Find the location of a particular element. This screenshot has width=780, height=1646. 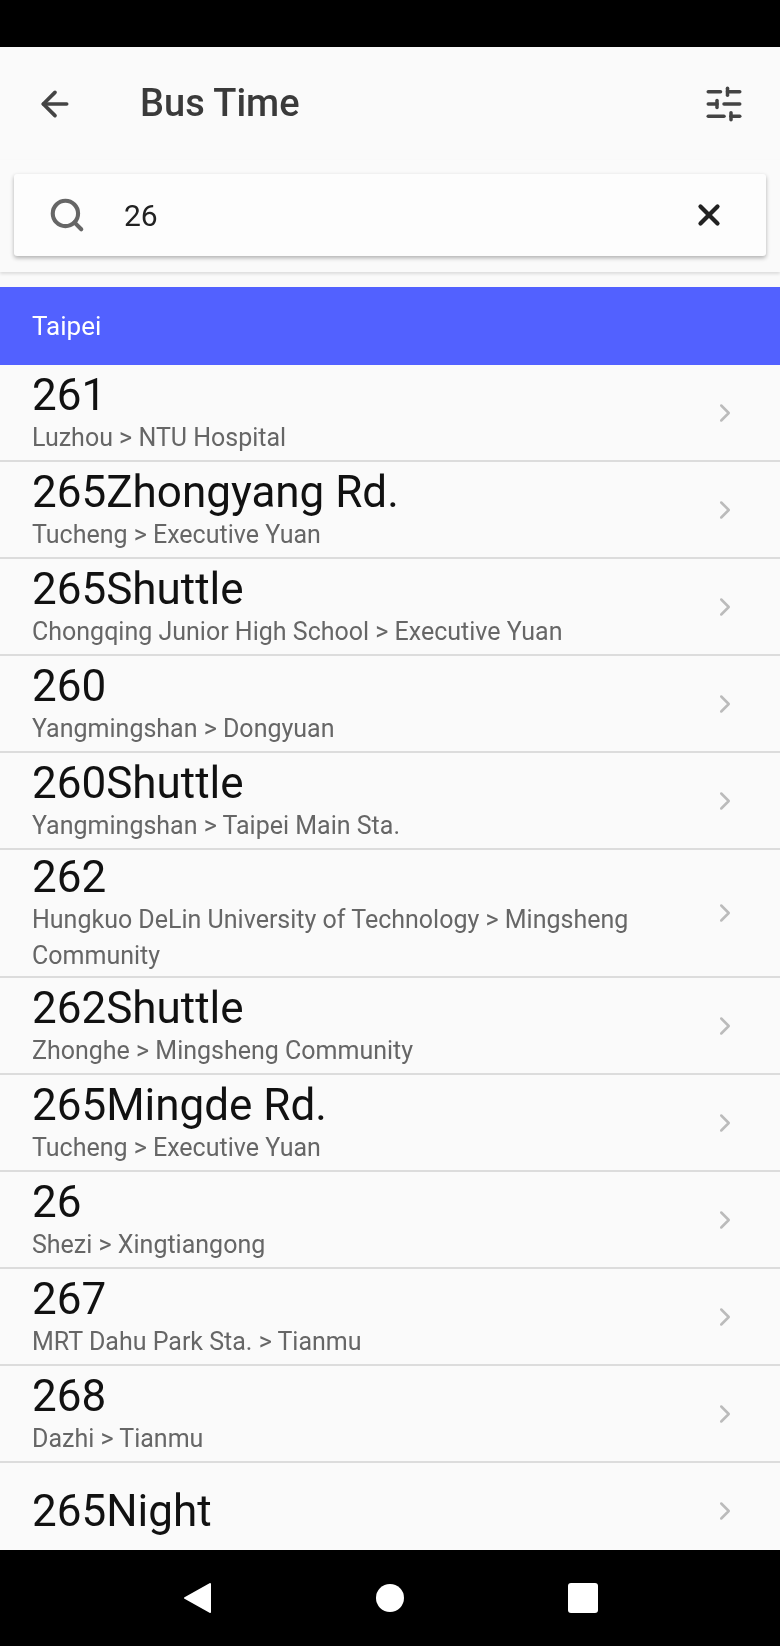

route-item: 260Shuttle Yangmingshan > Taipei Main Sta. is located at coordinates (390, 801).